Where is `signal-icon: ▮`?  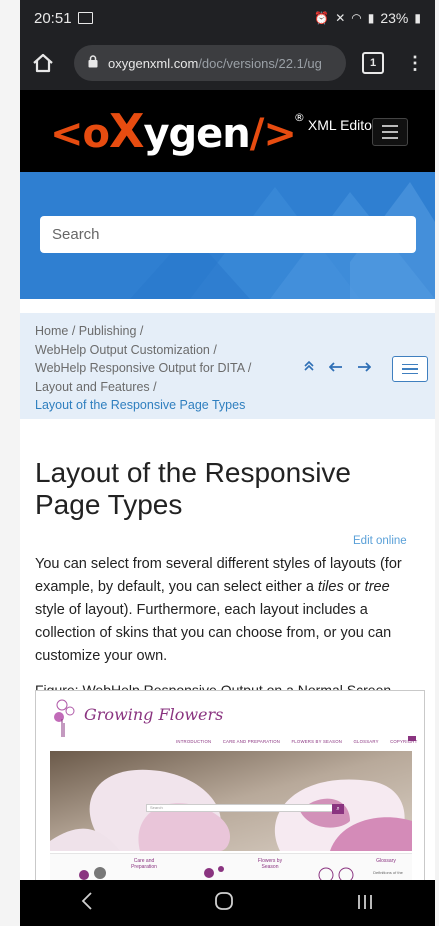 signal-icon: ▮ is located at coordinates (371, 18).